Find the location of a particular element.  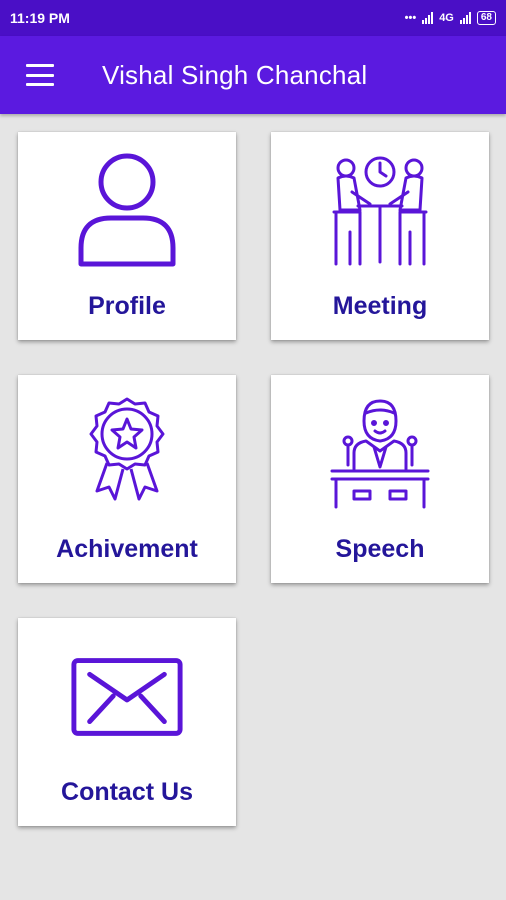

envelope-icon is located at coordinates (127, 697).